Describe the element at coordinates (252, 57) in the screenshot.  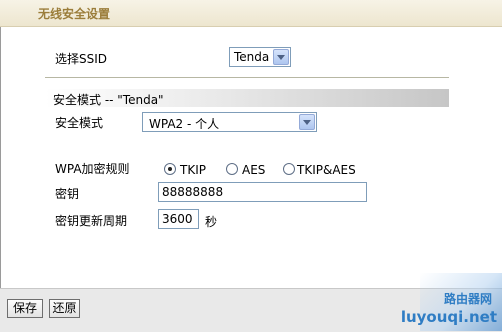
I see `ssid-select-value: Tenda` at that location.